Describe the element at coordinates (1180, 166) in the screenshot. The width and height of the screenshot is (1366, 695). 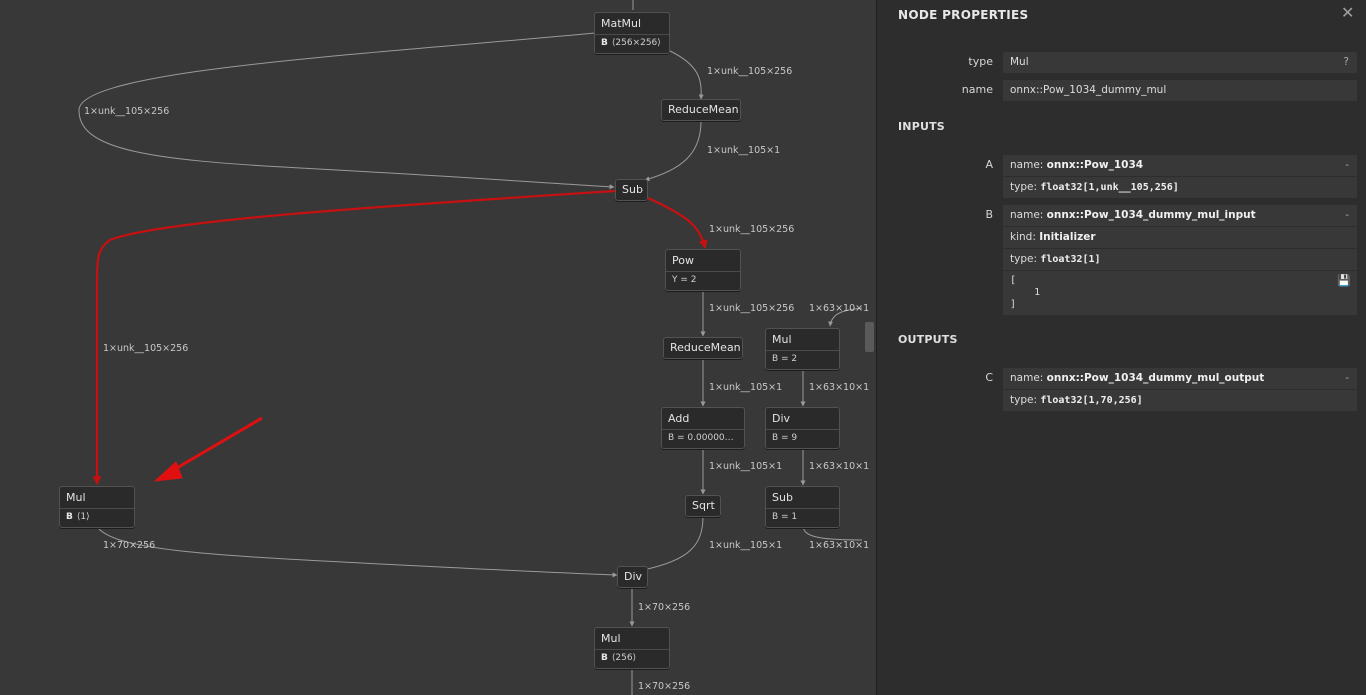
I see `input-a-name-row: name: onnx::Pow_1034-` at that location.